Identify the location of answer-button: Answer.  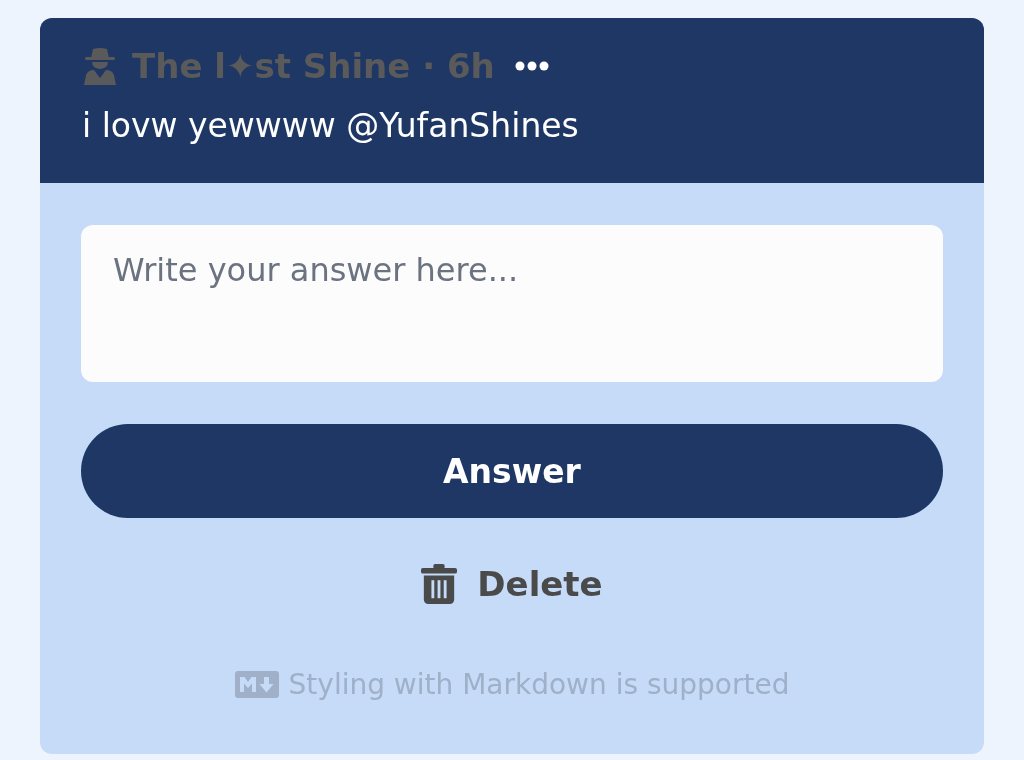
(512, 471).